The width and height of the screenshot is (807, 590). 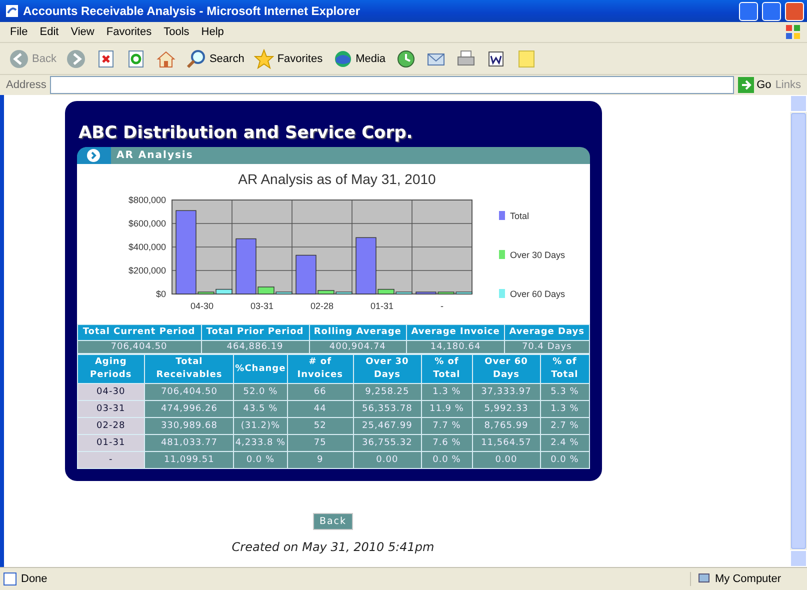 What do you see at coordinates (537, 255) in the screenshot?
I see `legend-label: Over 30 Days` at bounding box center [537, 255].